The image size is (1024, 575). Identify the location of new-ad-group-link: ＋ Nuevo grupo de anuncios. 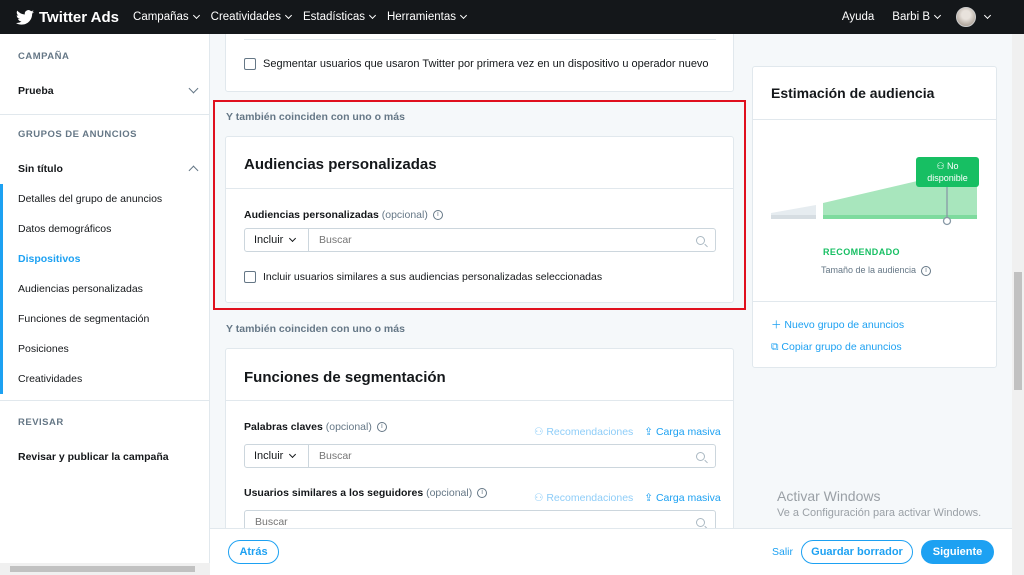
(837, 324).